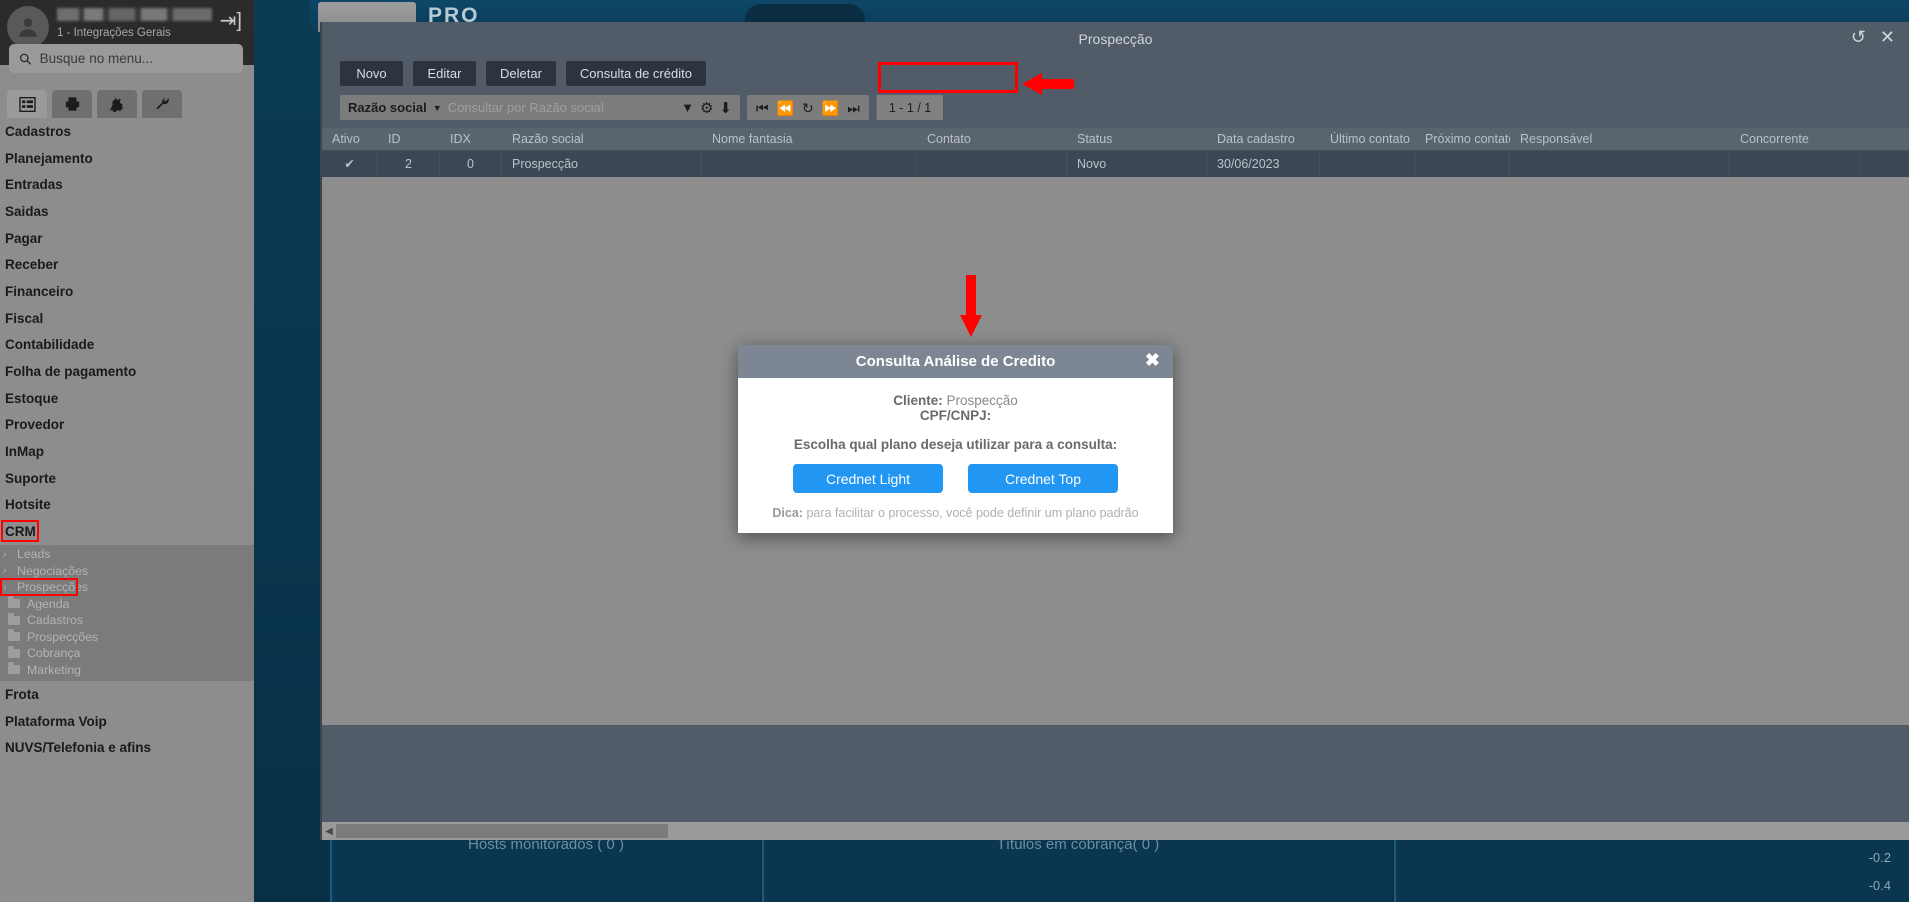 This screenshot has width=1909, height=902. What do you see at coordinates (34, 554) in the screenshot?
I see `sidebar-subitem-label: Leads` at bounding box center [34, 554].